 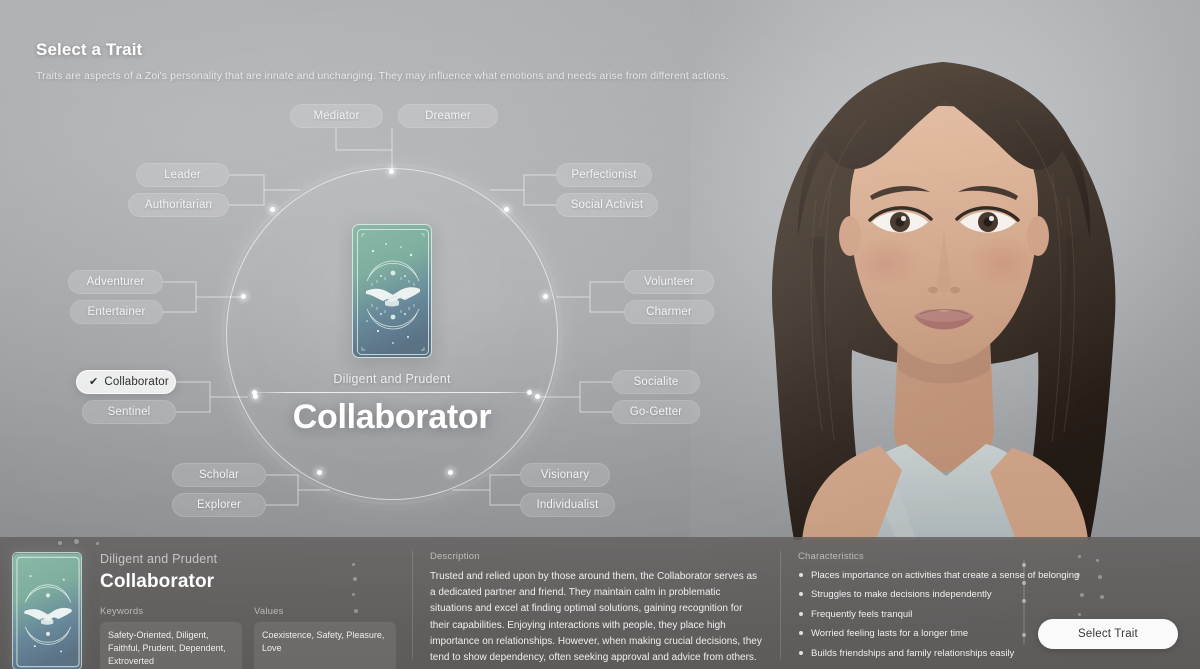 I want to click on decorative-dots-topleft, so click(x=88, y=544).